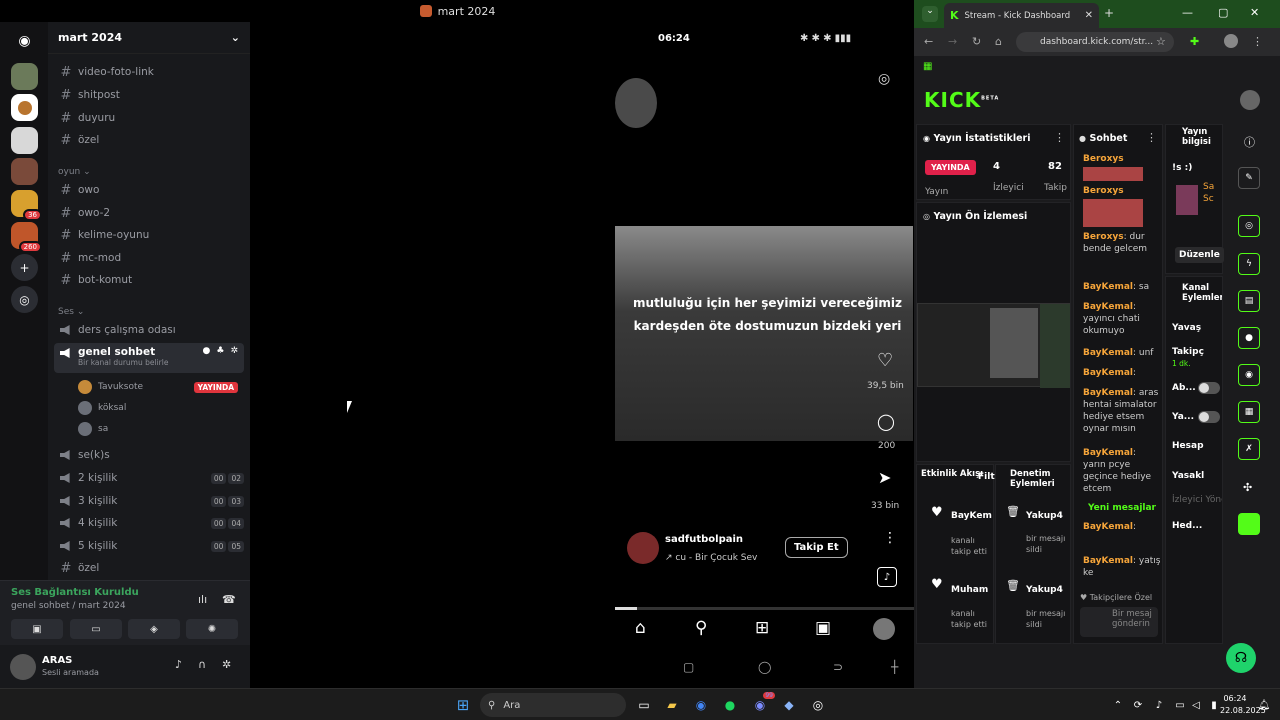  What do you see at coordinates (1199, 255) in the screenshot?
I see `edit-button: Düzenle` at bounding box center [1199, 255].